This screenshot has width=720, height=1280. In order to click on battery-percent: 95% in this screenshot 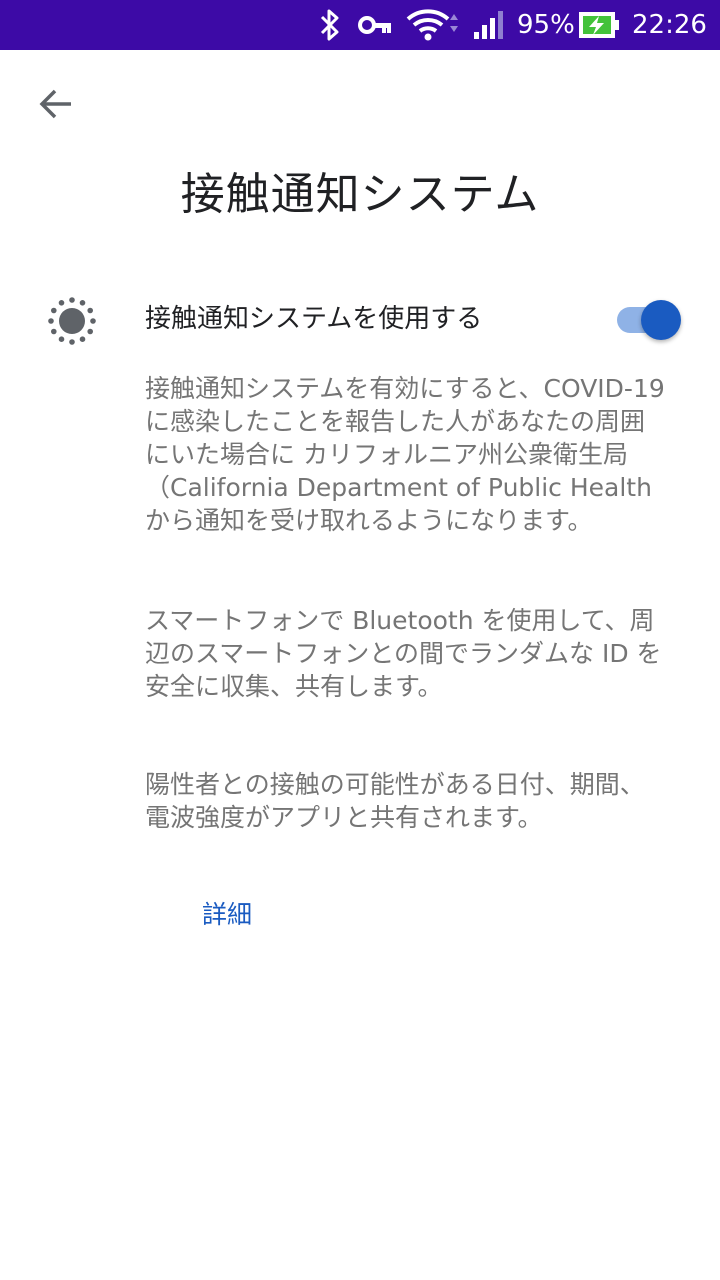, I will do `click(546, 25)`.